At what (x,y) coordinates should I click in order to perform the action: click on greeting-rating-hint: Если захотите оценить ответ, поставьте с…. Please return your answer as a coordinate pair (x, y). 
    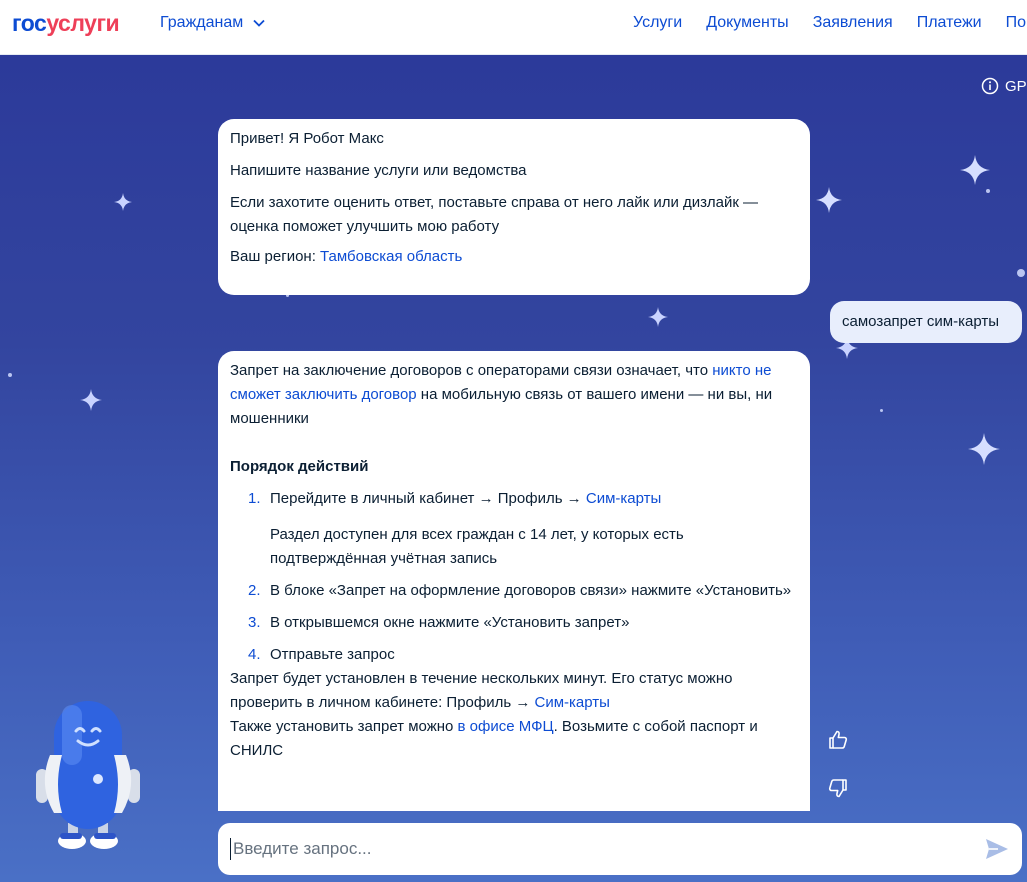
    Looking at the image, I should click on (494, 214).